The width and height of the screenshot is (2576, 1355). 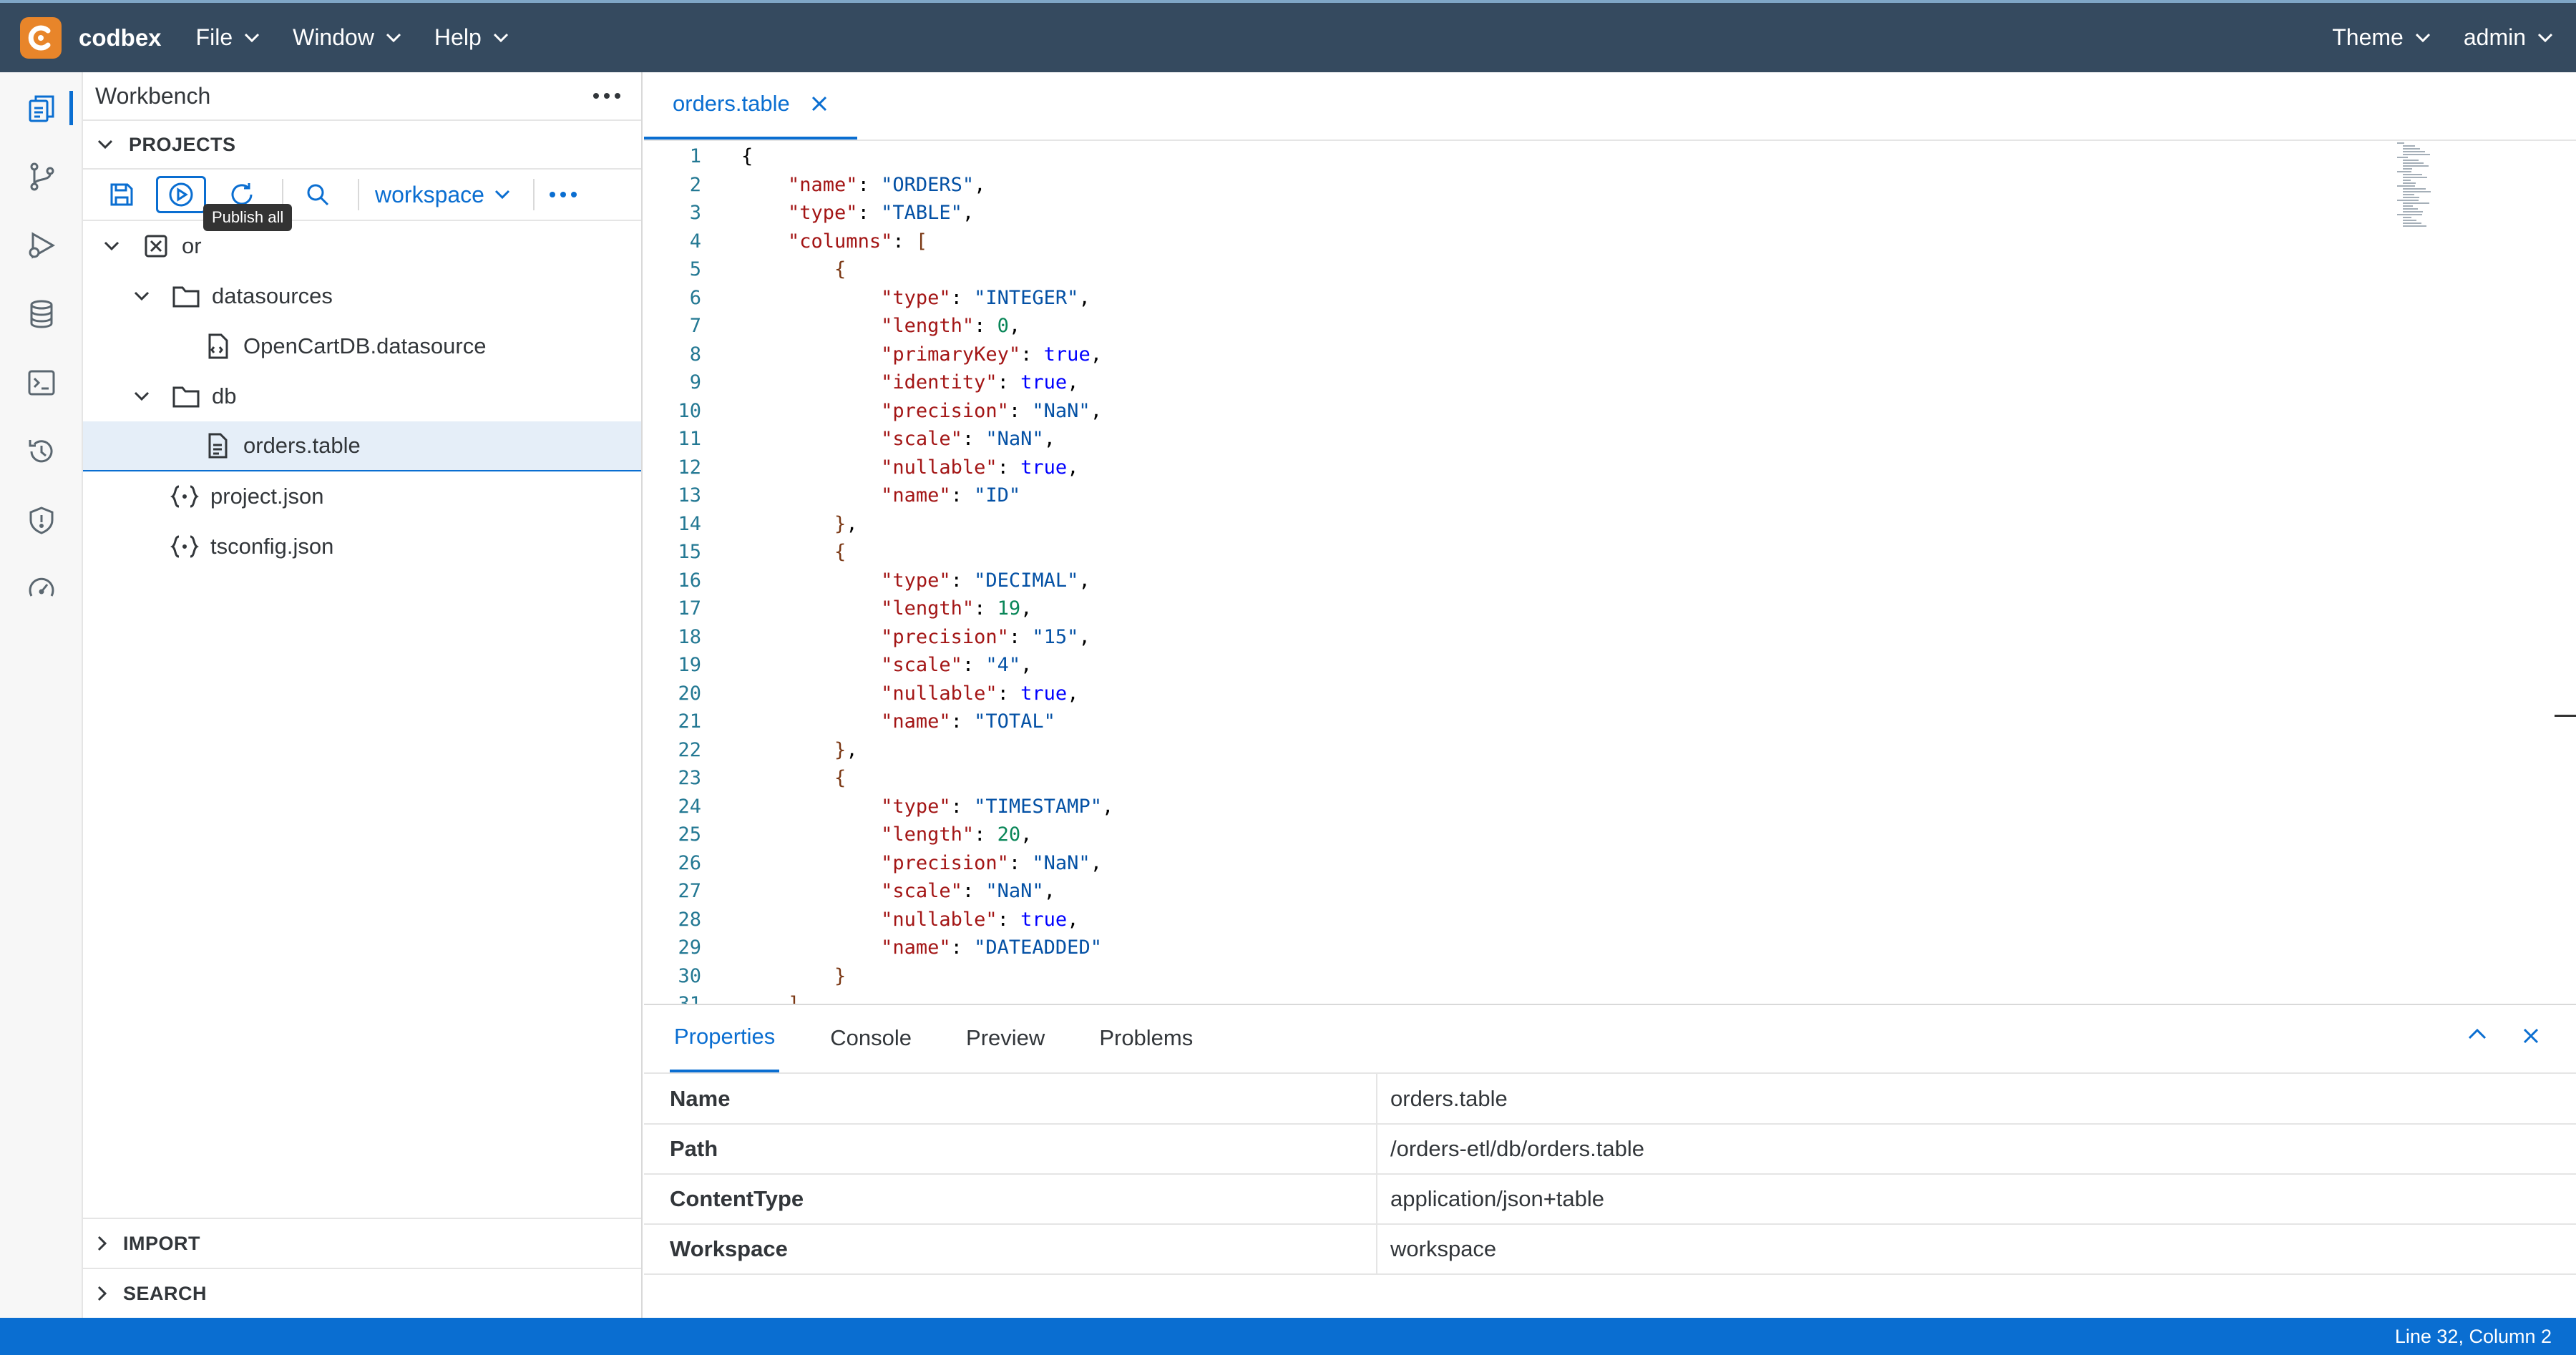 What do you see at coordinates (689, 891) in the screenshot?
I see `line-number: 27` at bounding box center [689, 891].